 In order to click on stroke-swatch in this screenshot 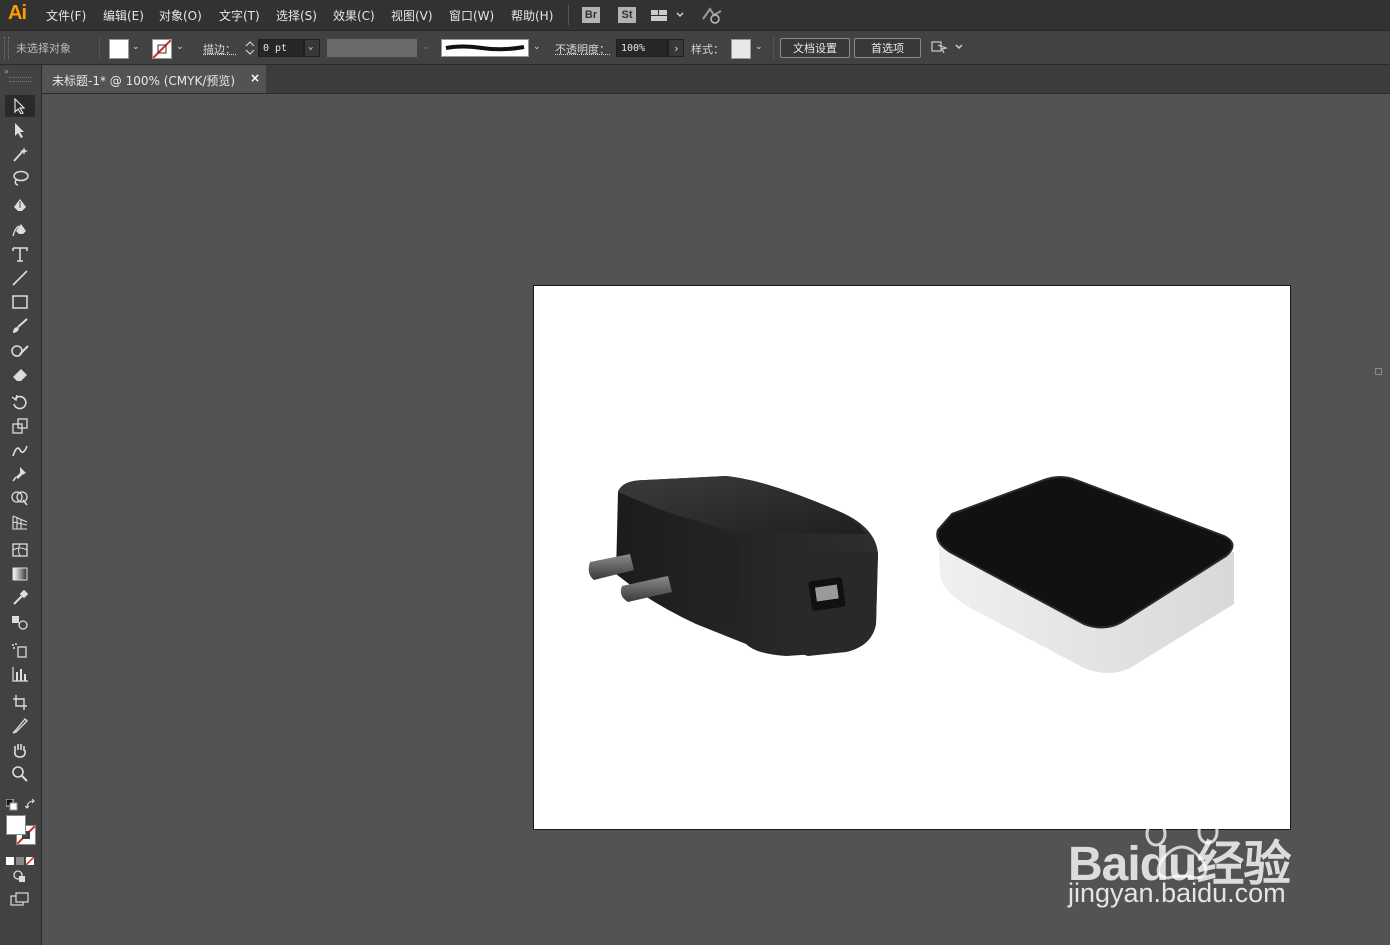, I will do `click(162, 49)`.